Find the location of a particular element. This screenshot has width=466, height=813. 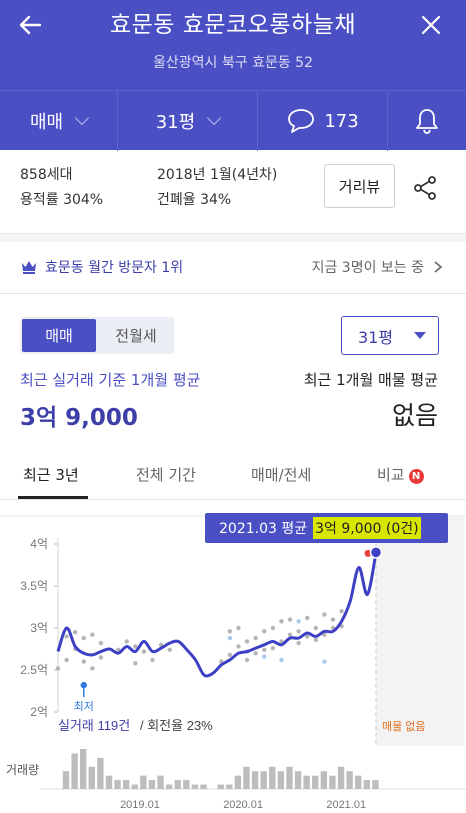

tab-all-period: 전체 기간 is located at coordinates (166, 474).